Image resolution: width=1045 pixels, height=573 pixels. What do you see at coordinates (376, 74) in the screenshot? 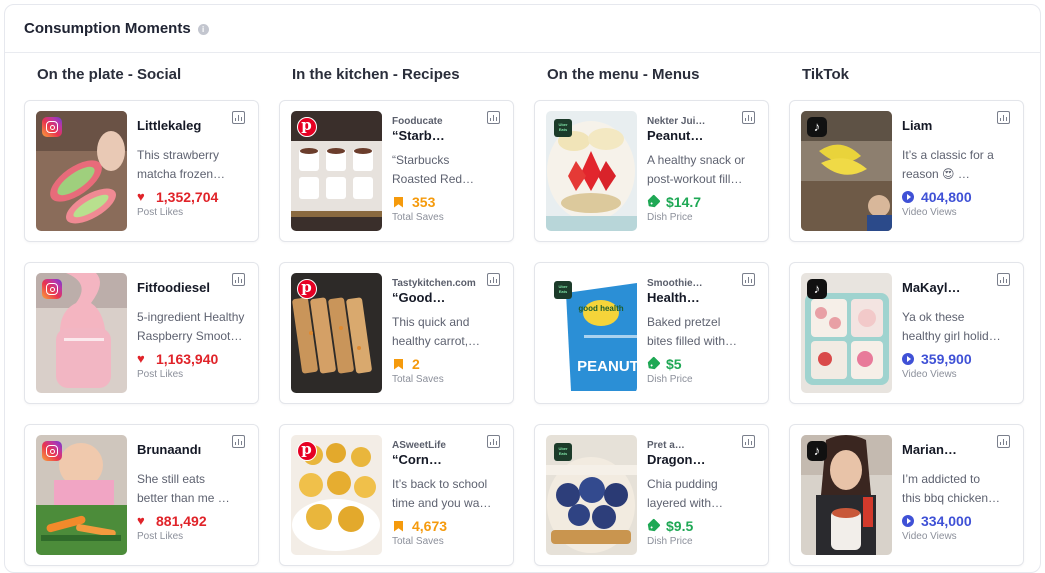
I see `column-title: In the kitchen - Recipes` at bounding box center [376, 74].